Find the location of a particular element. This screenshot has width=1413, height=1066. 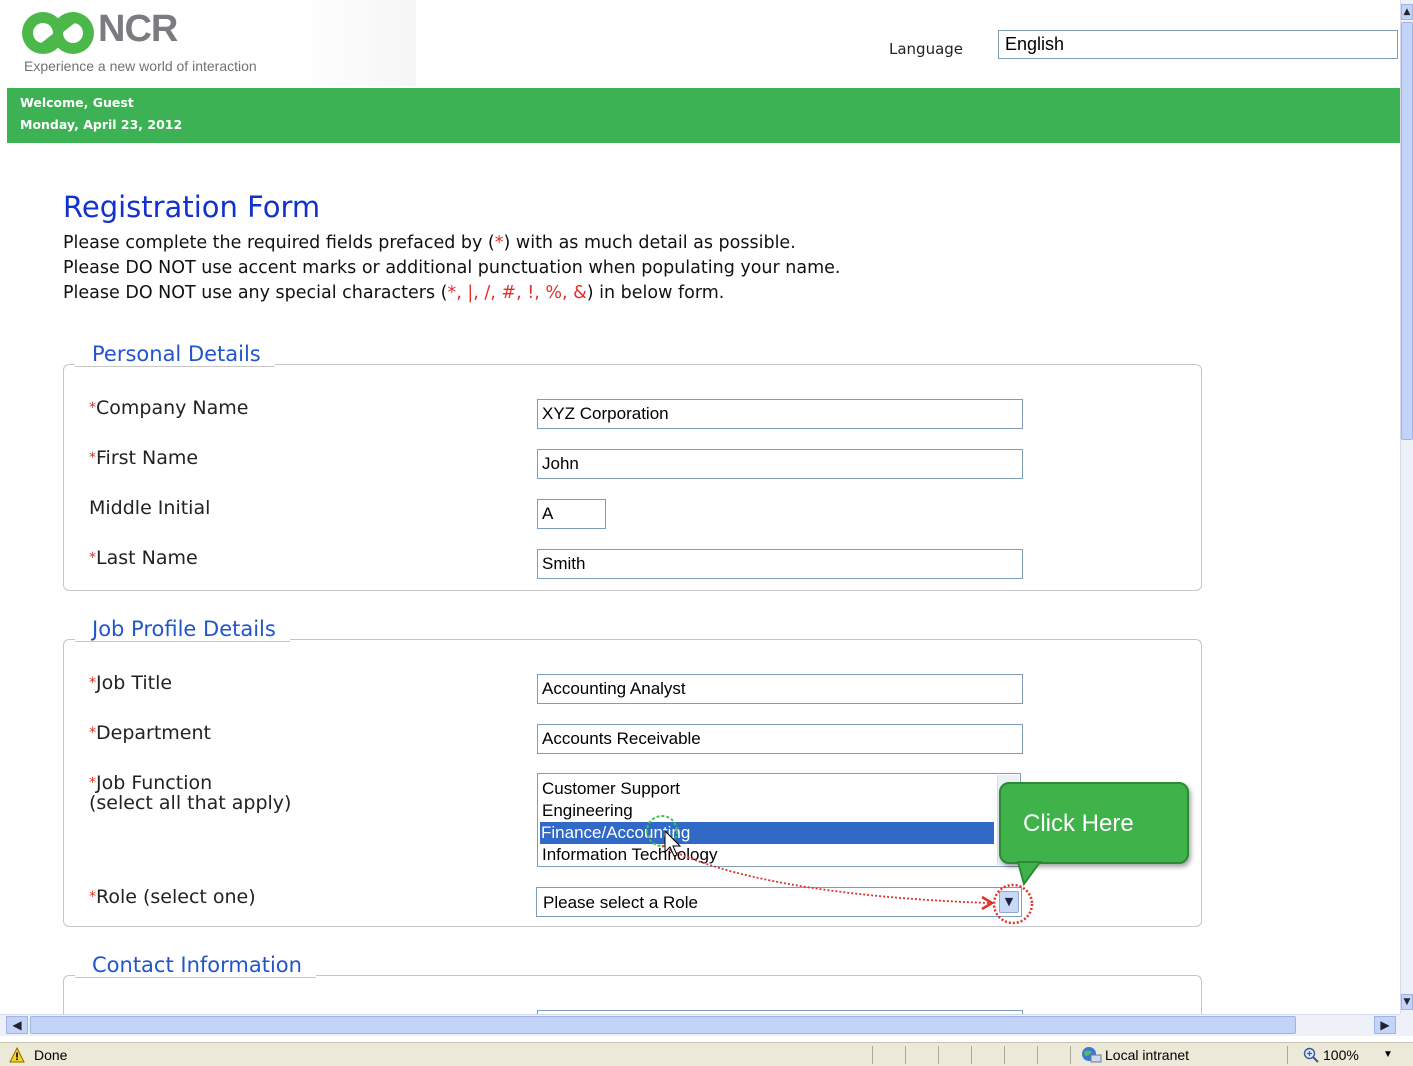

scroll-right-arrow: ▶ is located at coordinates (1385, 1025).